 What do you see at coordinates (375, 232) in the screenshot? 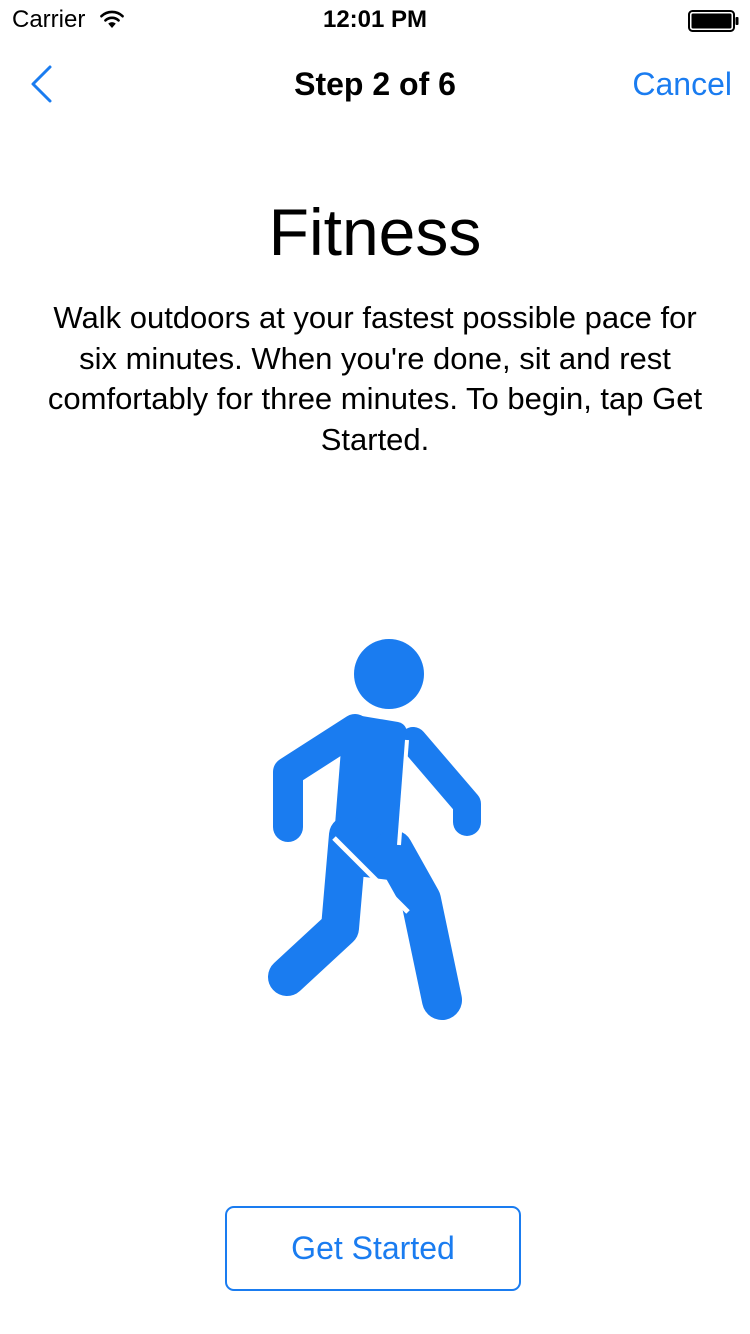
I see `page-title: Fitness` at bounding box center [375, 232].